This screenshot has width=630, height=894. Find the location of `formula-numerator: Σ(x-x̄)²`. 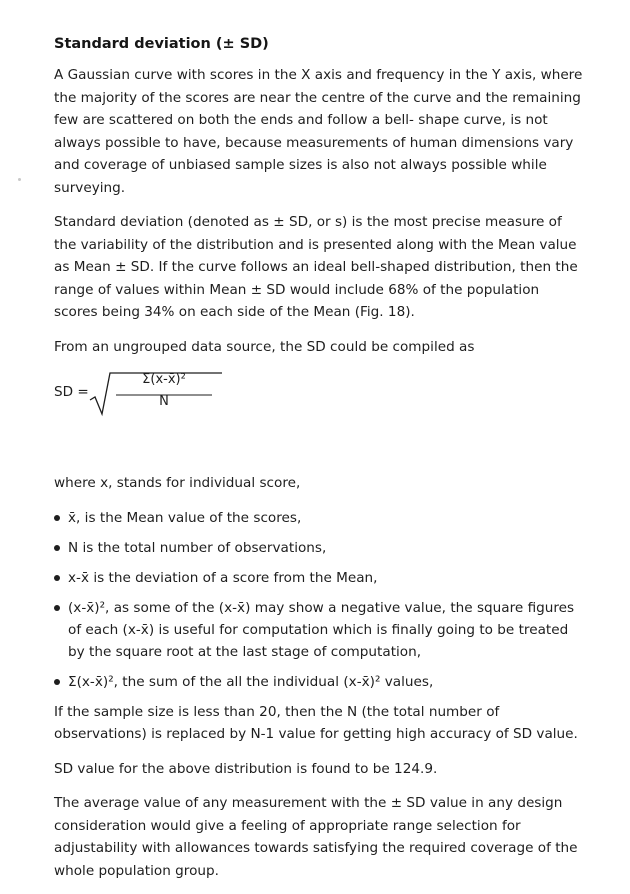

formula-numerator: Σ(x-x̄)² is located at coordinates (164, 379).